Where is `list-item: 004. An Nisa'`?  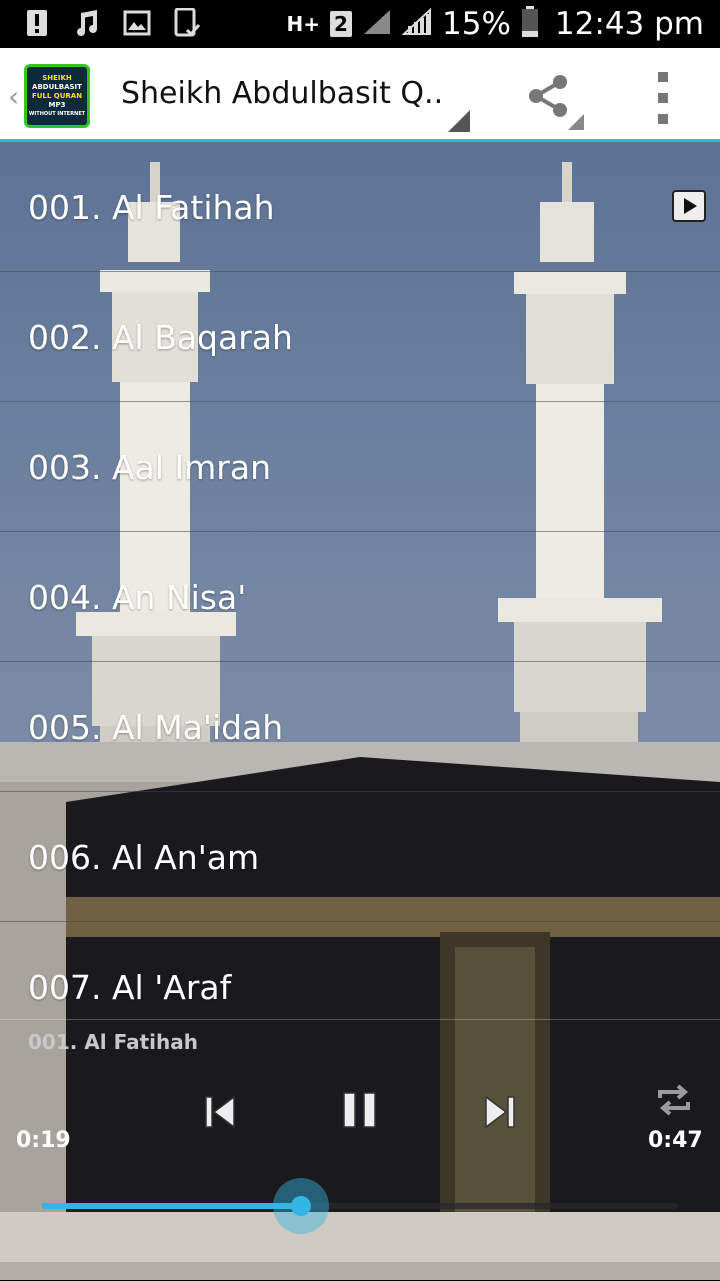
list-item: 004. An Nisa' is located at coordinates (360, 597).